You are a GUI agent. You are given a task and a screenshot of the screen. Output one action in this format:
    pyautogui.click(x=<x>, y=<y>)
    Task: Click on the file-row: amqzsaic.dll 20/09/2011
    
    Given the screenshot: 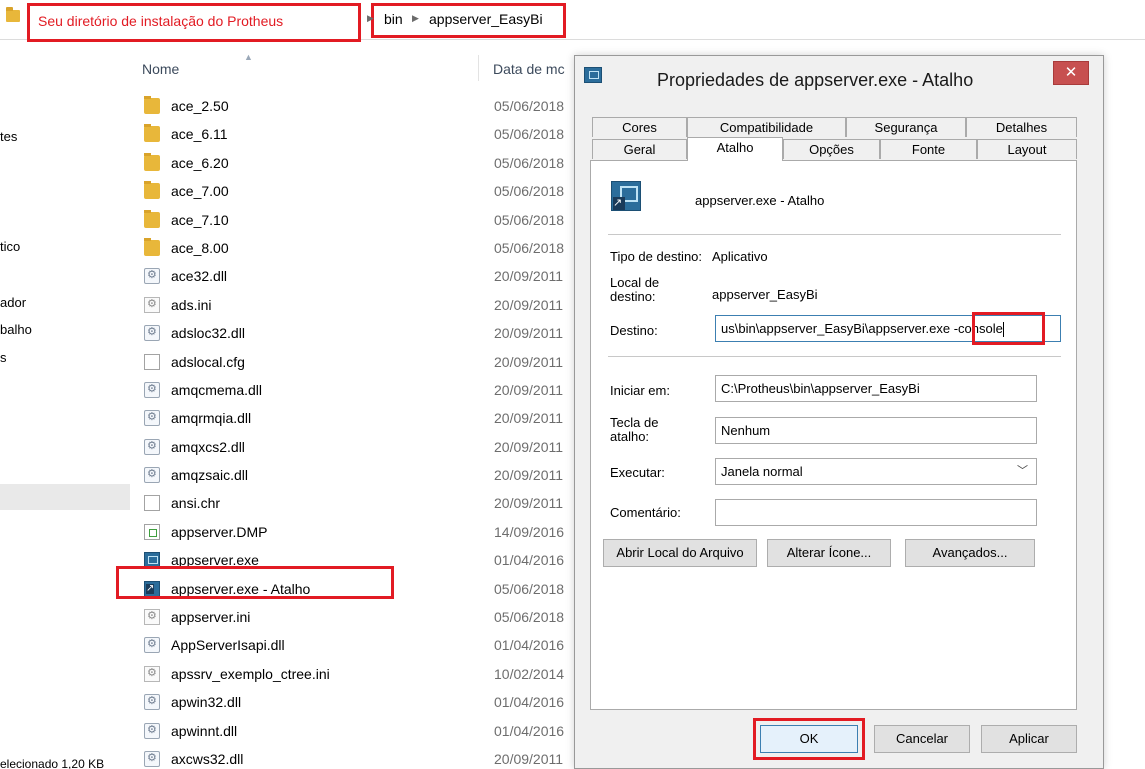 What is the action you would take?
    pyautogui.click(x=346, y=475)
    